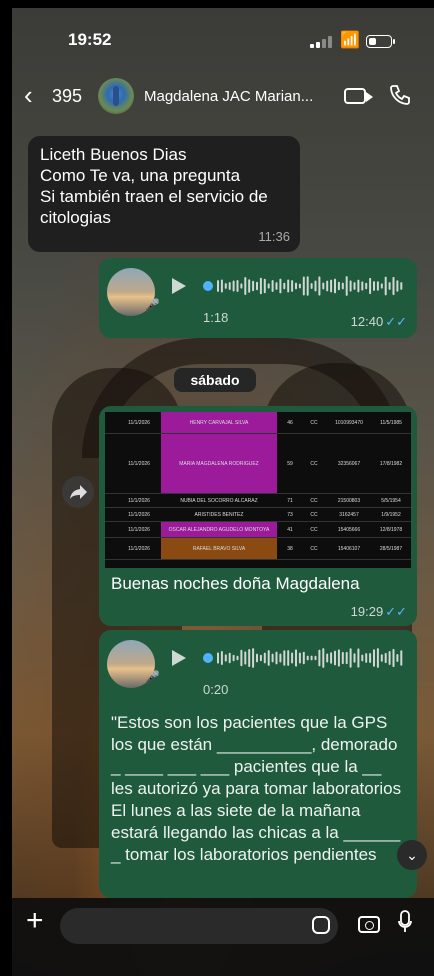 The width and height of the screenshot is (434, 976). I want to click on status-time: 19:52, so click(90, 39).